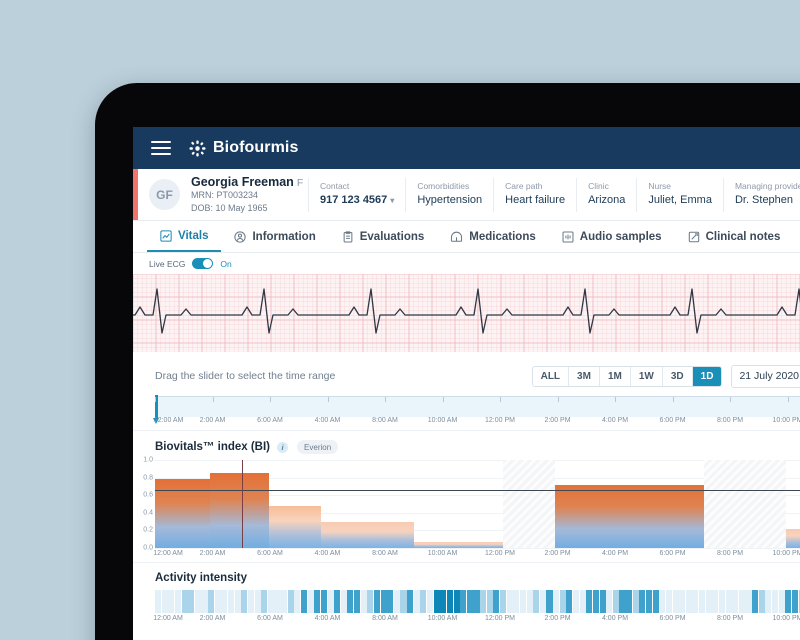  What do you see at coordinates (680, 199) in the screenshot?
I see `field-value: Juliet, Emma` at bounding box center [680, 199].